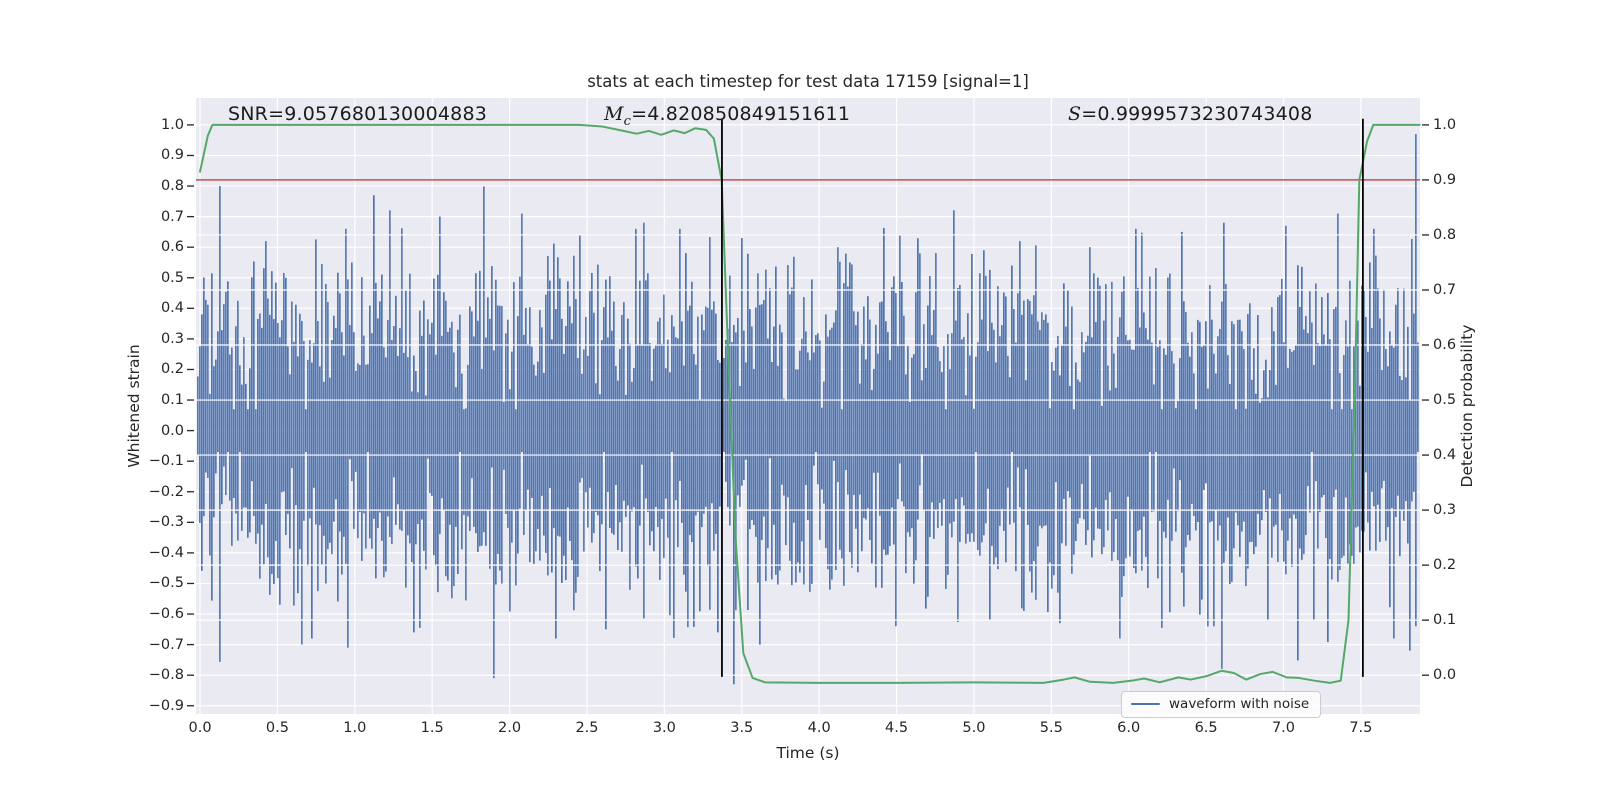 This screenshot has width=1600, height=800. Describe the element at coordinates (172, 247) in the screenshot. I see `left-y-tick-label: 0.6` at that location.